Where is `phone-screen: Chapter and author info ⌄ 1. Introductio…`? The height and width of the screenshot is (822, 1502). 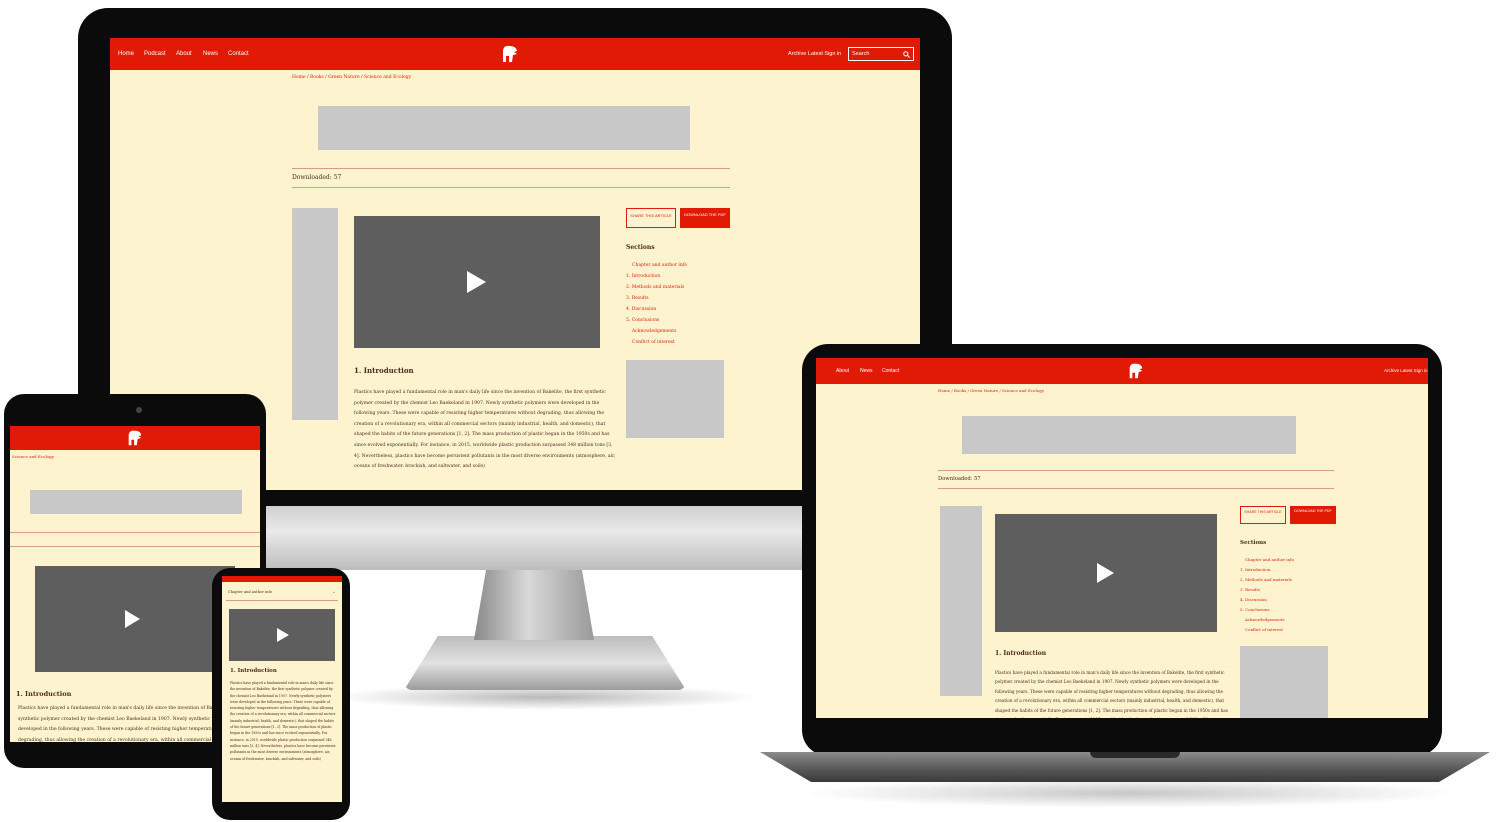
phone-screen: Chapter and author info ⌄ 1. Introductio… is located at coordinates (282, 689).